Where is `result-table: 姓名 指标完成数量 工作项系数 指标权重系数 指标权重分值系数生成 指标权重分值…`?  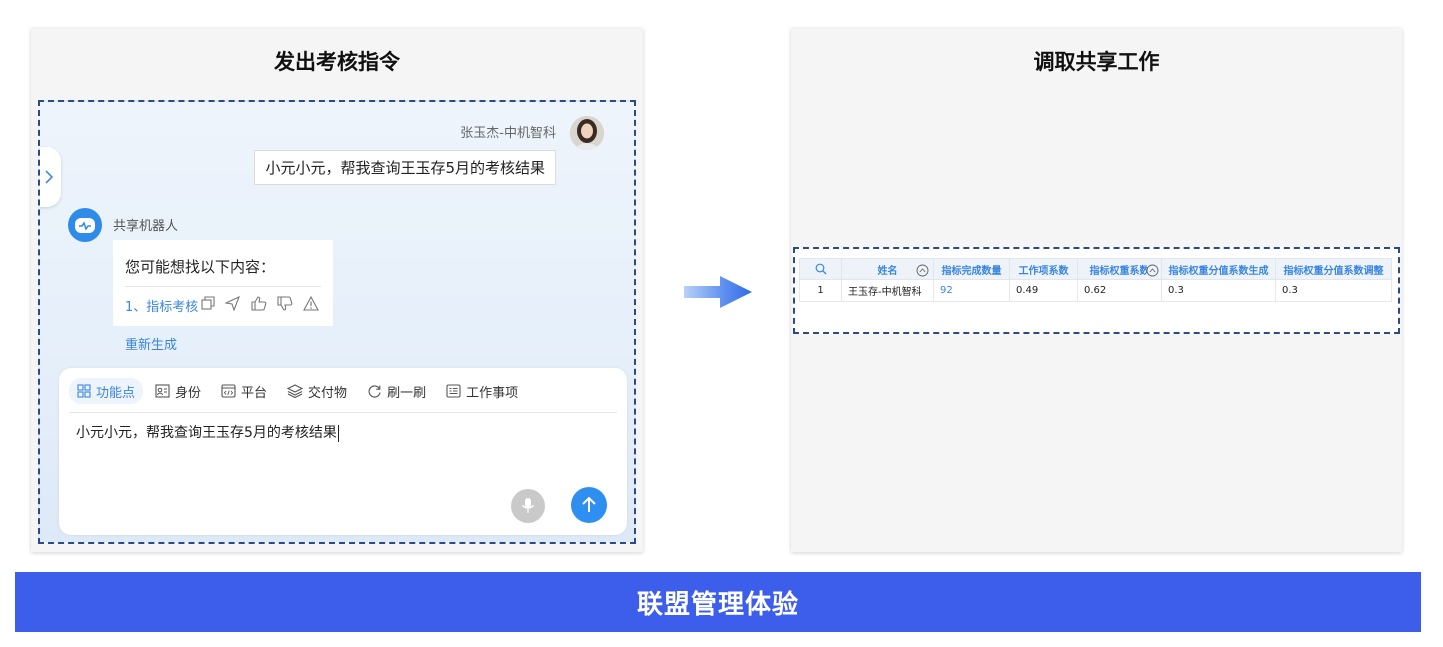
result-table: 姓名 指标完成数量 工作项系数 指标权重系数 指标权重分值系数生成 指标权重分值… is located at coordinates (1095, 280).